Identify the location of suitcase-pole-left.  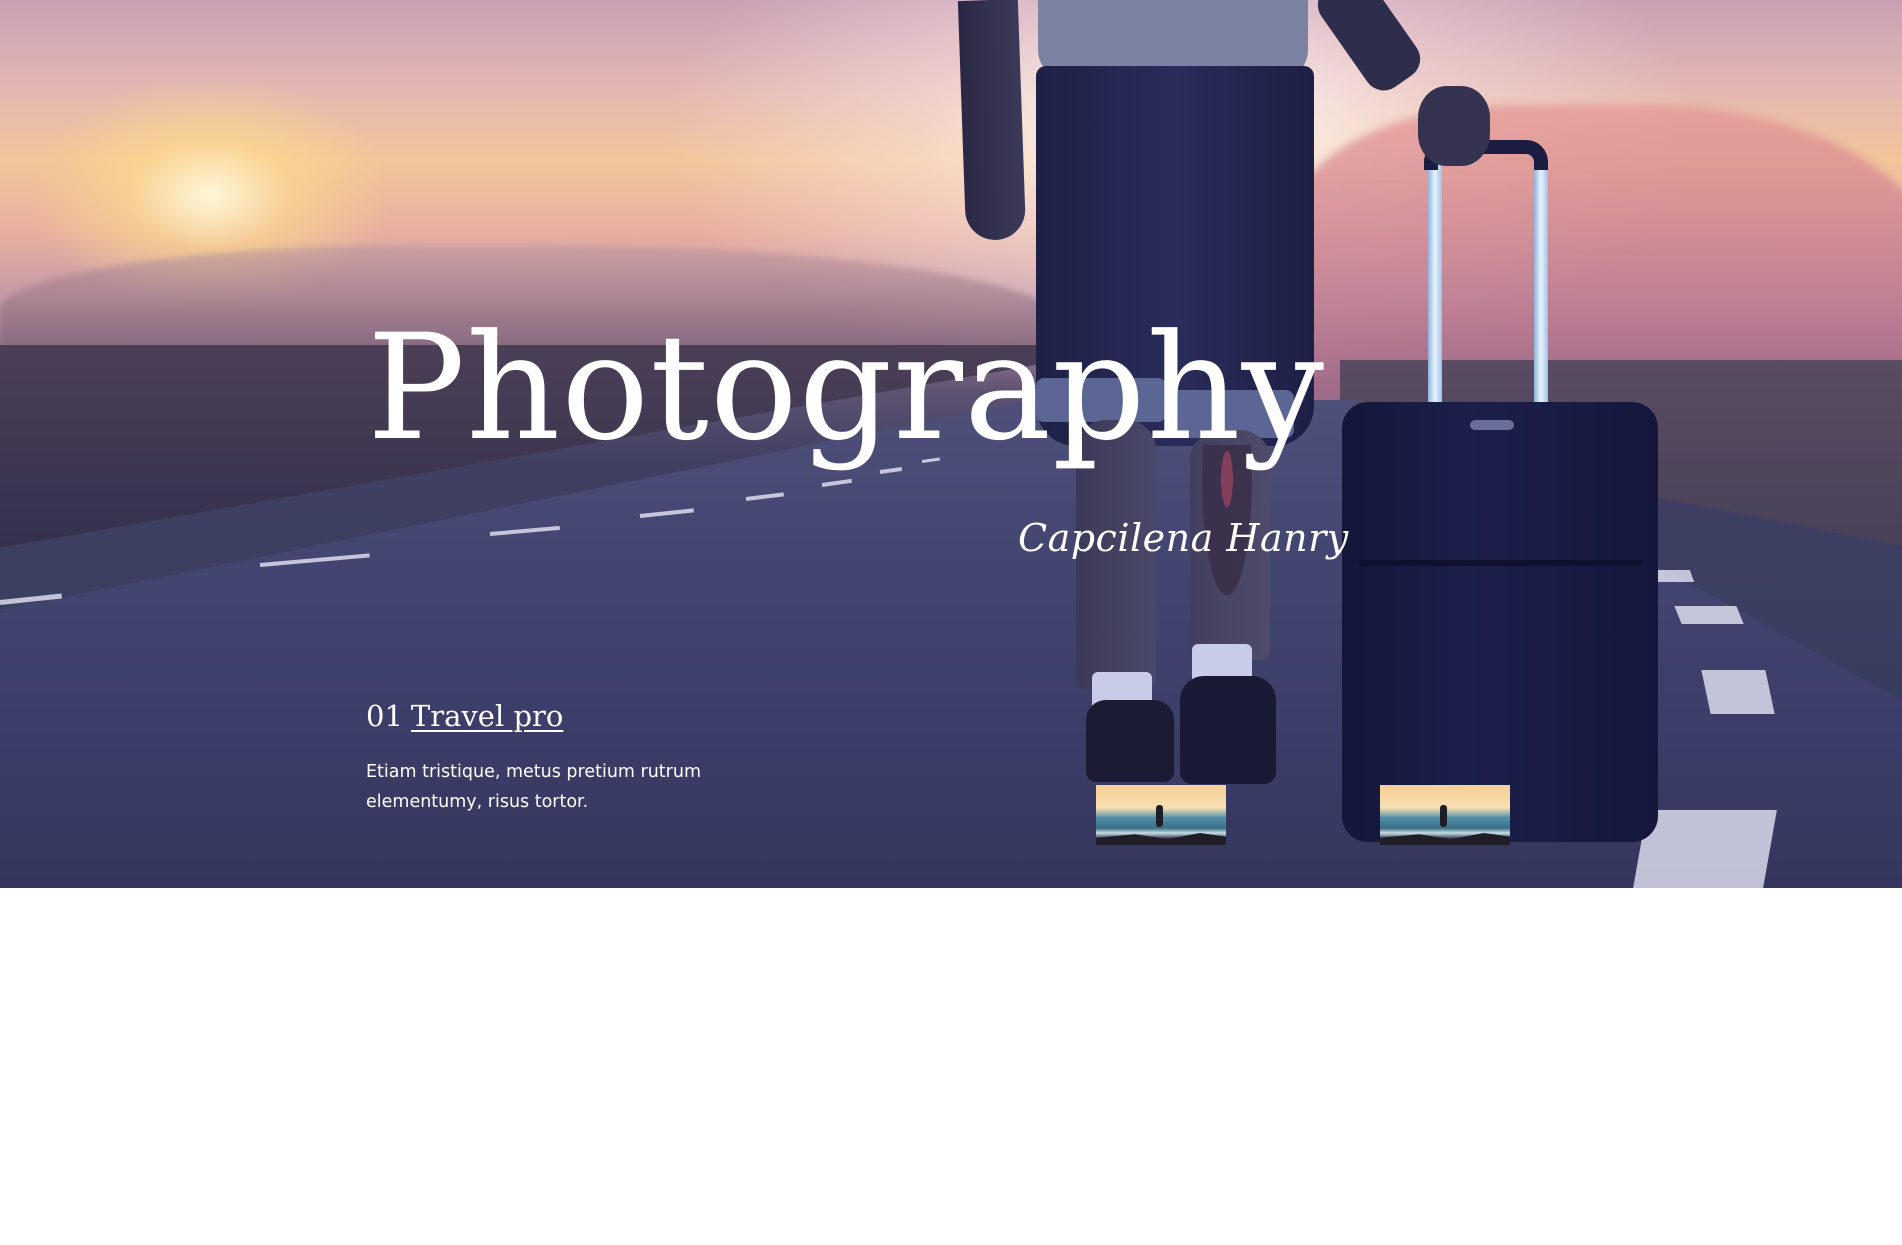
(1435, 287).